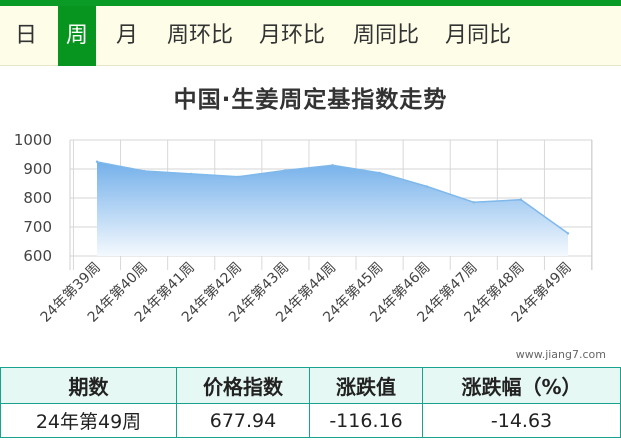 The height and width of the screenshot is (440, 621). Describe the element at coordinates (292, 36) in the screenshot. I see `tab-month-over-month: 月环比` at that location.